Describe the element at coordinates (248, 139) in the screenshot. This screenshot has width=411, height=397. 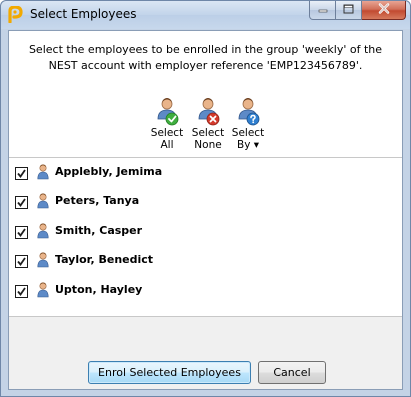
I see `select-by-label: Select By ▾` at that location.